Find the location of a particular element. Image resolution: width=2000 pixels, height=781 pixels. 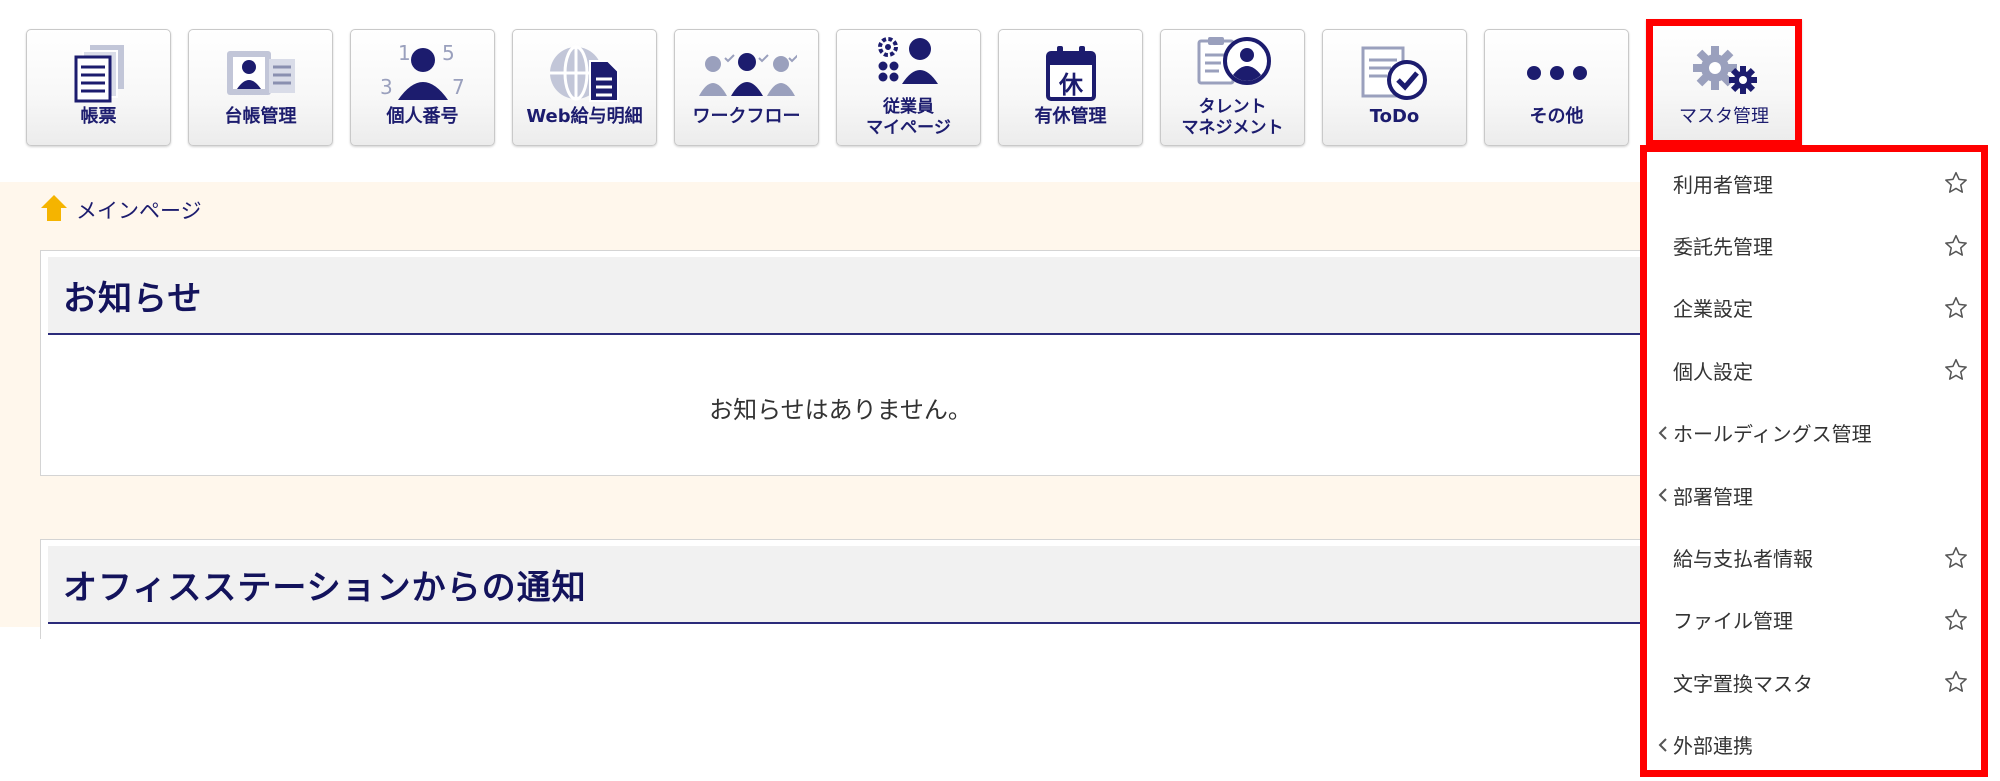

nav-button-employee-mypage: 従業員 マイページ is located at coordinates (908, 87).